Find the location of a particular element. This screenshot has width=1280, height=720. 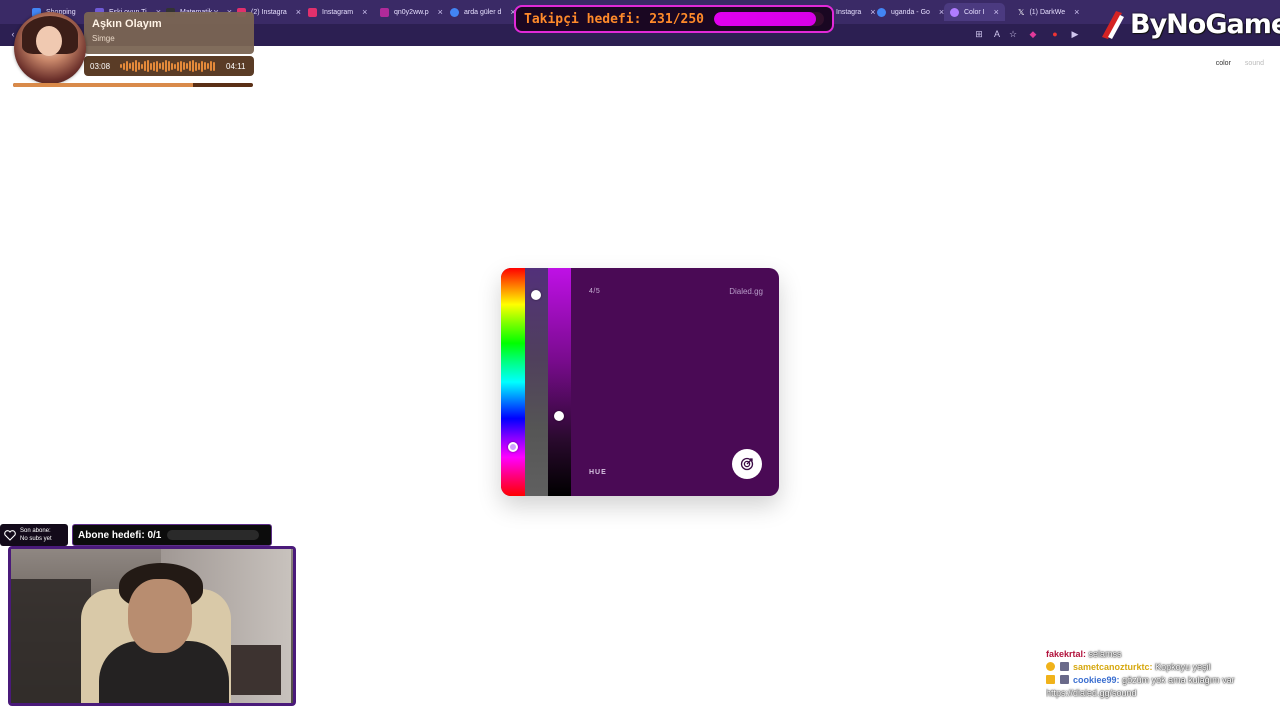

browser-tab-active: Color I × is located at coordinates (974, 12).